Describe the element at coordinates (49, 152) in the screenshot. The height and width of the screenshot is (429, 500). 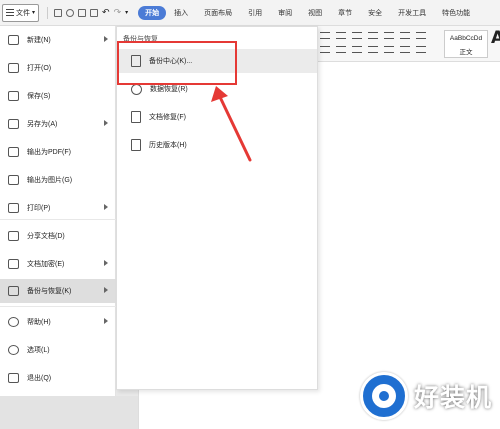
I see `menu-item-label: 输出为PDF(F)` at that location.